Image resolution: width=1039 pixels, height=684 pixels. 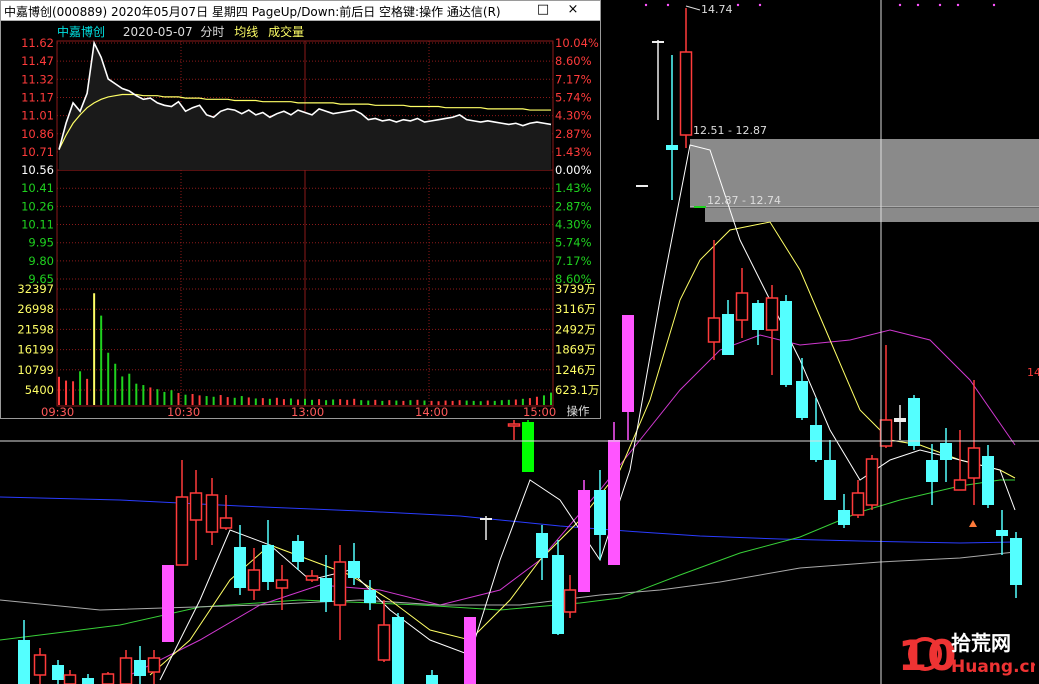 I want to click on price-gap-zone-lower, so click(x=872, y=215).